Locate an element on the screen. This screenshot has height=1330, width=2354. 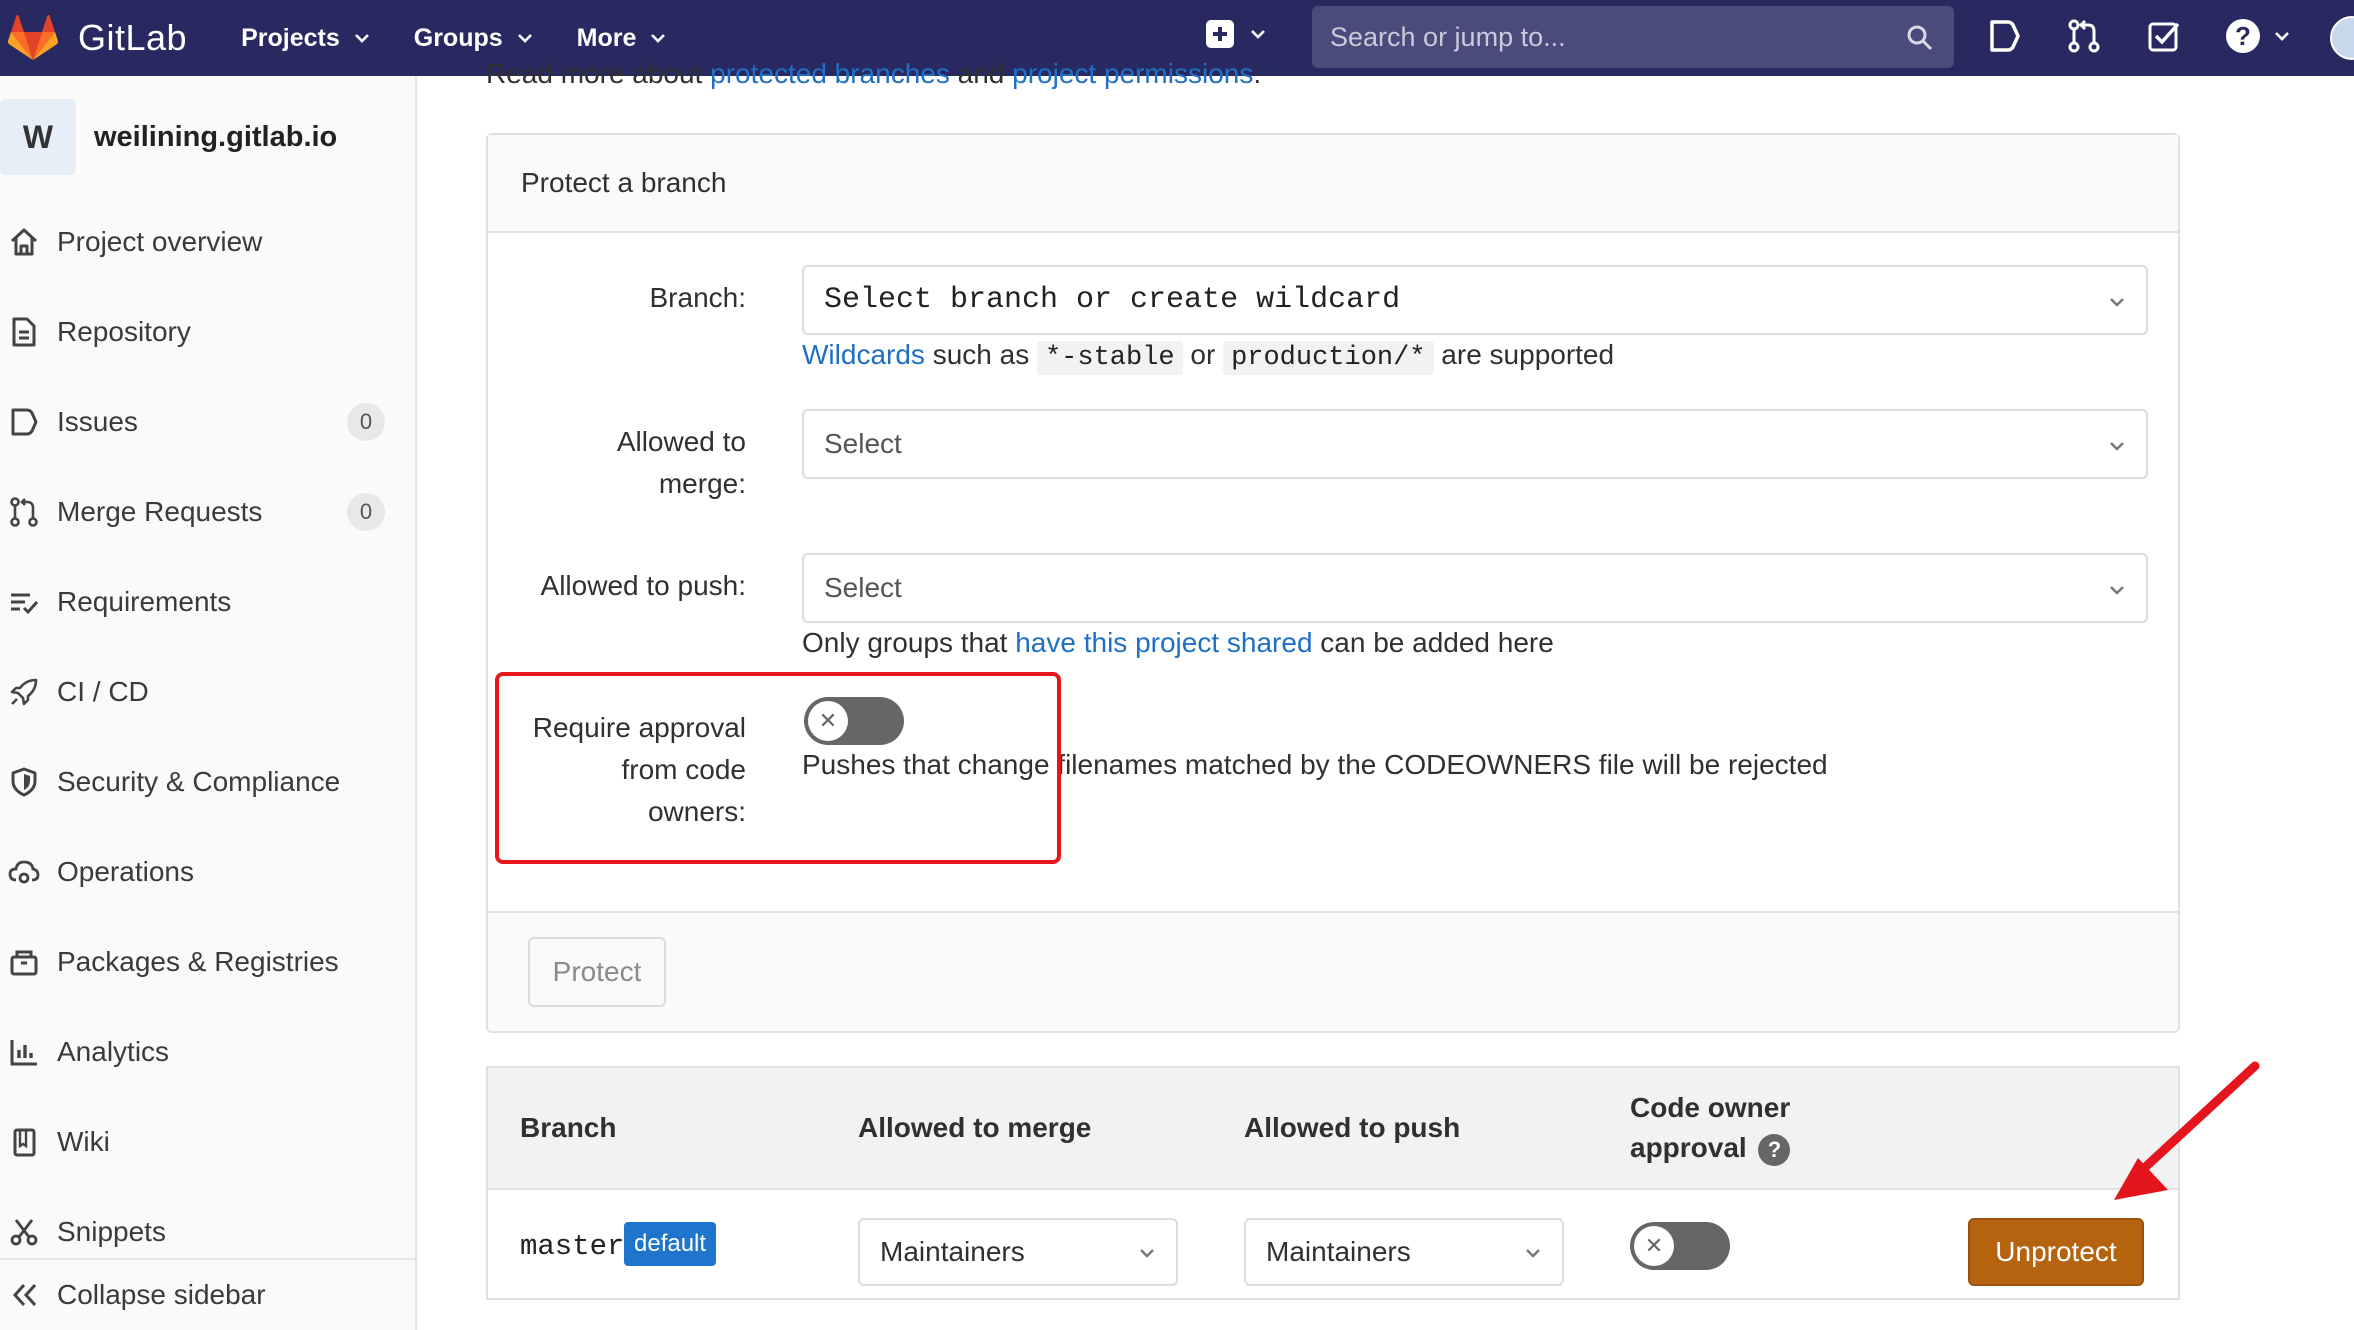
nav-groups-dropdown: Groups is located at coordinates (473, 38).